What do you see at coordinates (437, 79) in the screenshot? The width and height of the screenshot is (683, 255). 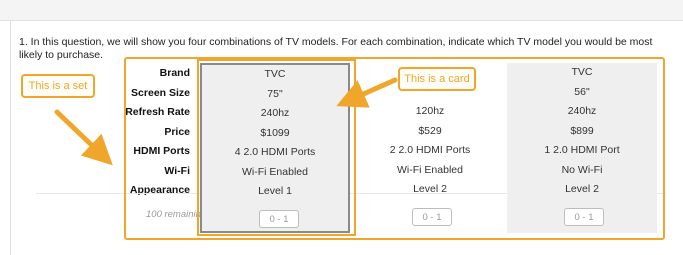 I see `card-callout-label: This is a card` at bounding box center [437, 79].